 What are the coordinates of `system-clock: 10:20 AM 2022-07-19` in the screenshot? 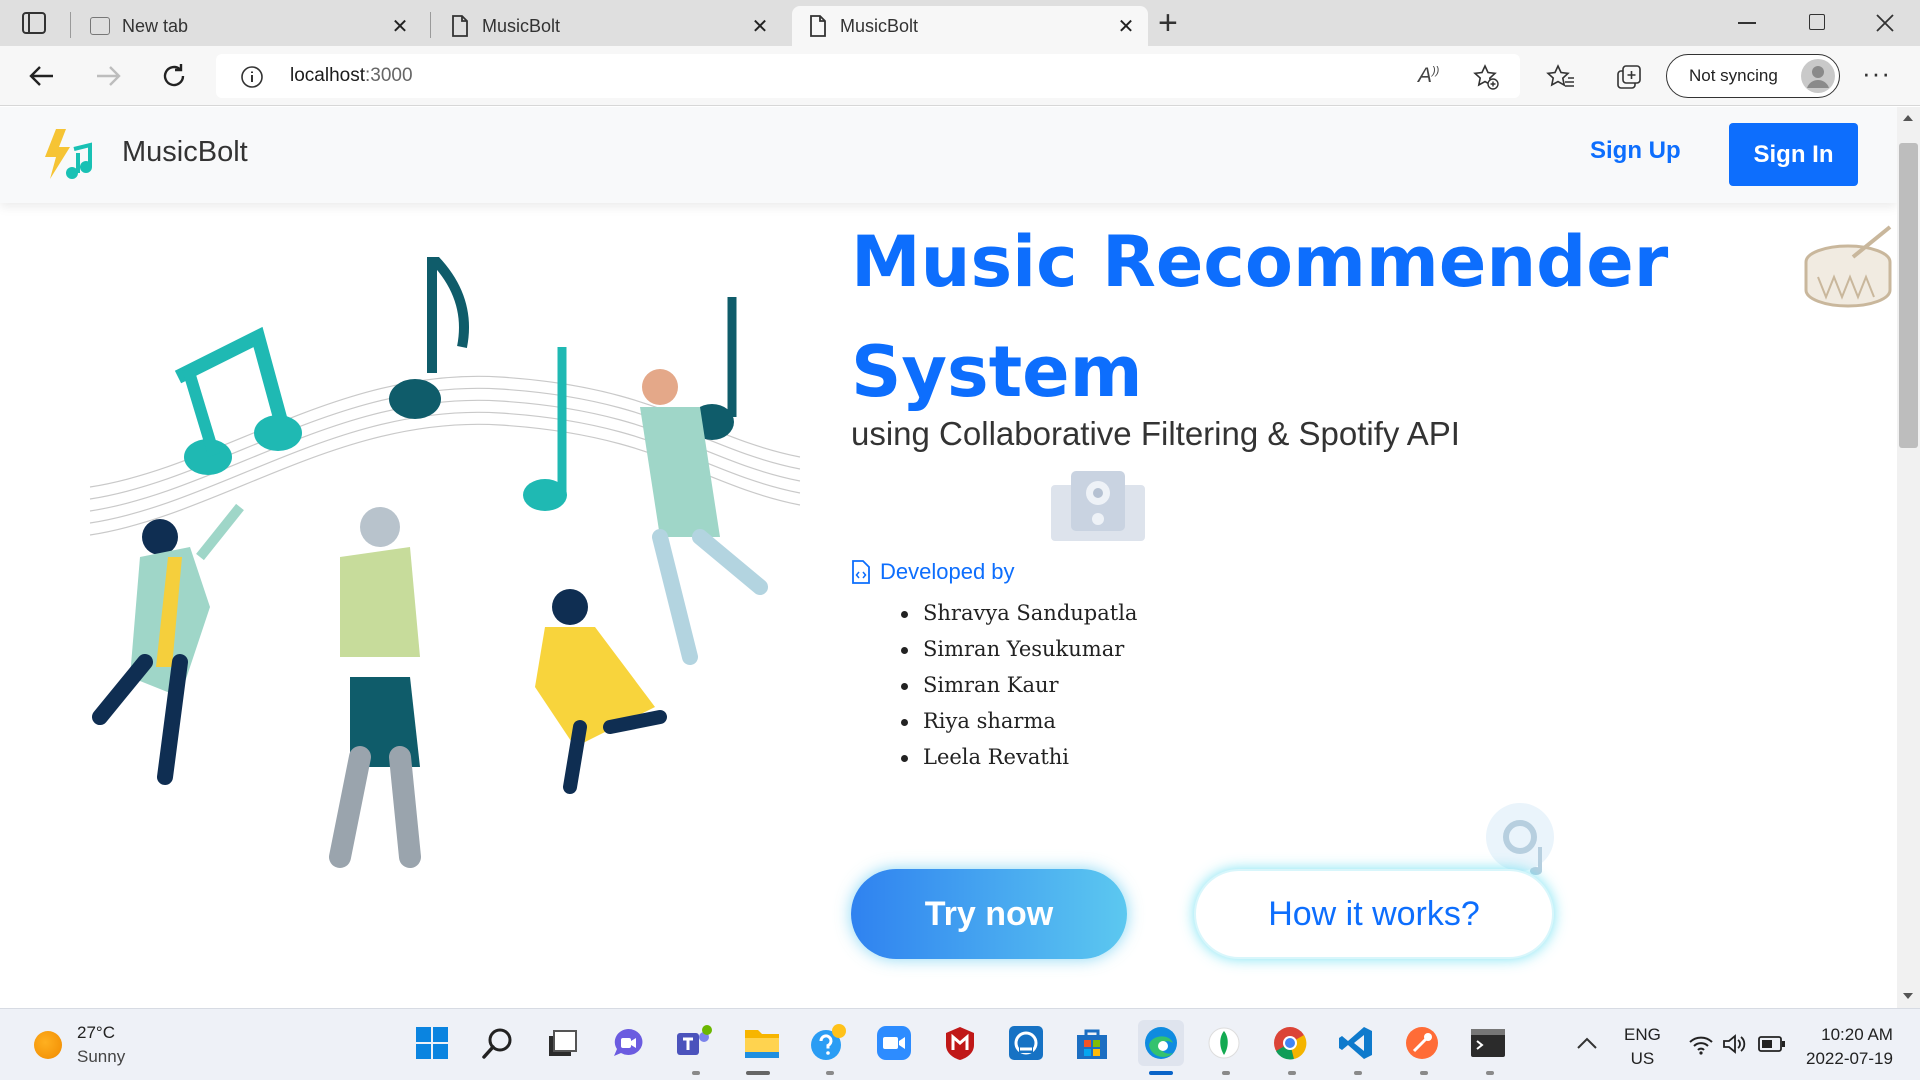 It's located at (1849, 1047).